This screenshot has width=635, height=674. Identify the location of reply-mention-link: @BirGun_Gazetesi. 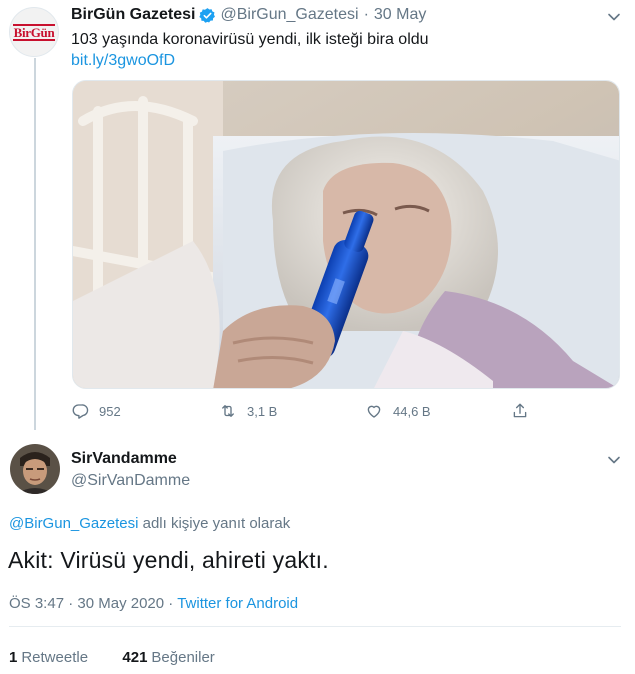
(73, 523).